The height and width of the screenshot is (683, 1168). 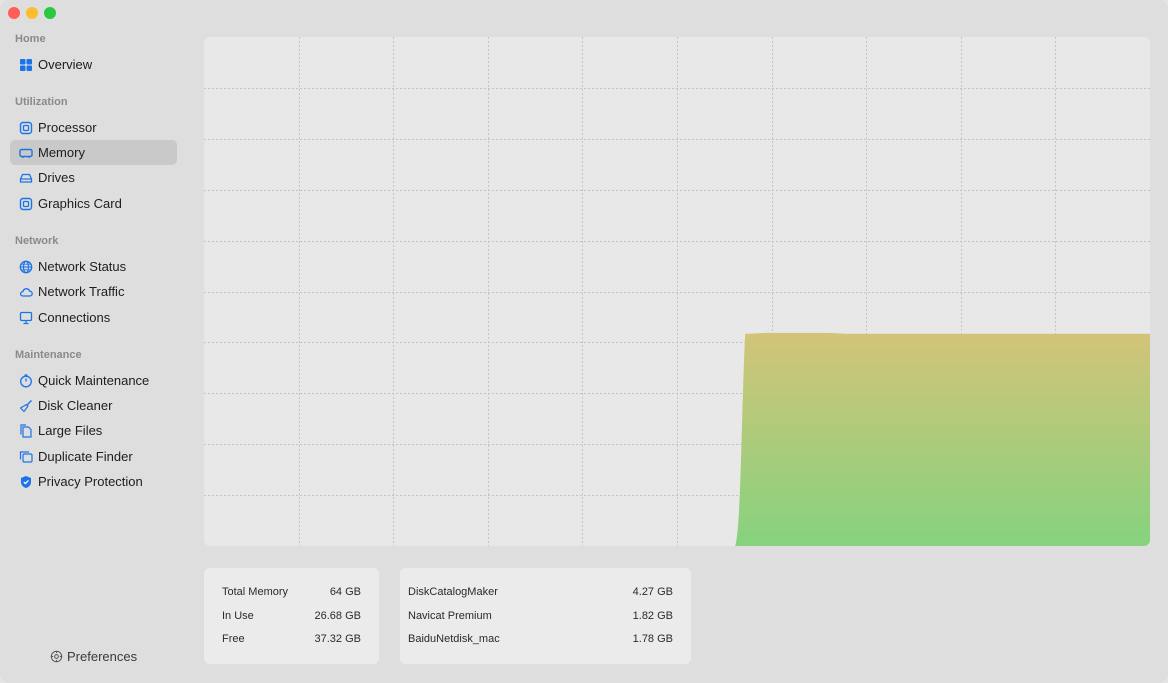 What do you see at coordinates (291, 640) in the screenshot?
I see `stat-row-free: Free 37.32 GB` at bounding box center [291, 640].